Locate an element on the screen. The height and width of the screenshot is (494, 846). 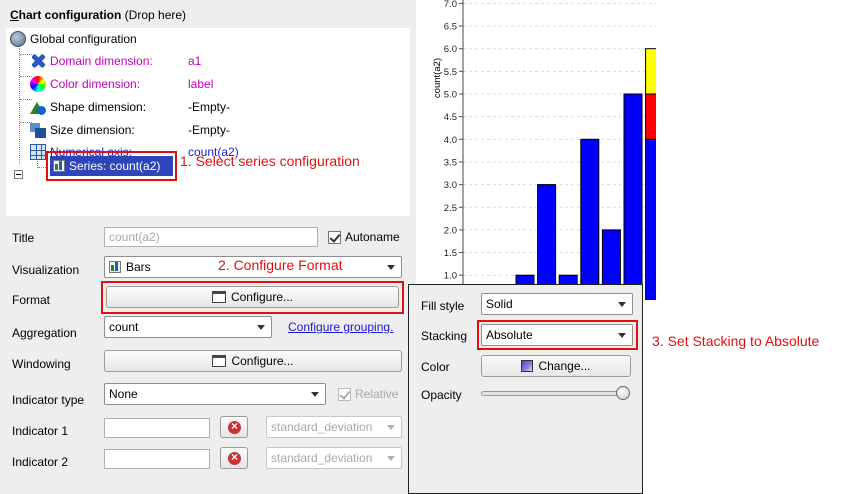
annotation-step1: 1. Select series configuration is located at coordinates (270, 161).